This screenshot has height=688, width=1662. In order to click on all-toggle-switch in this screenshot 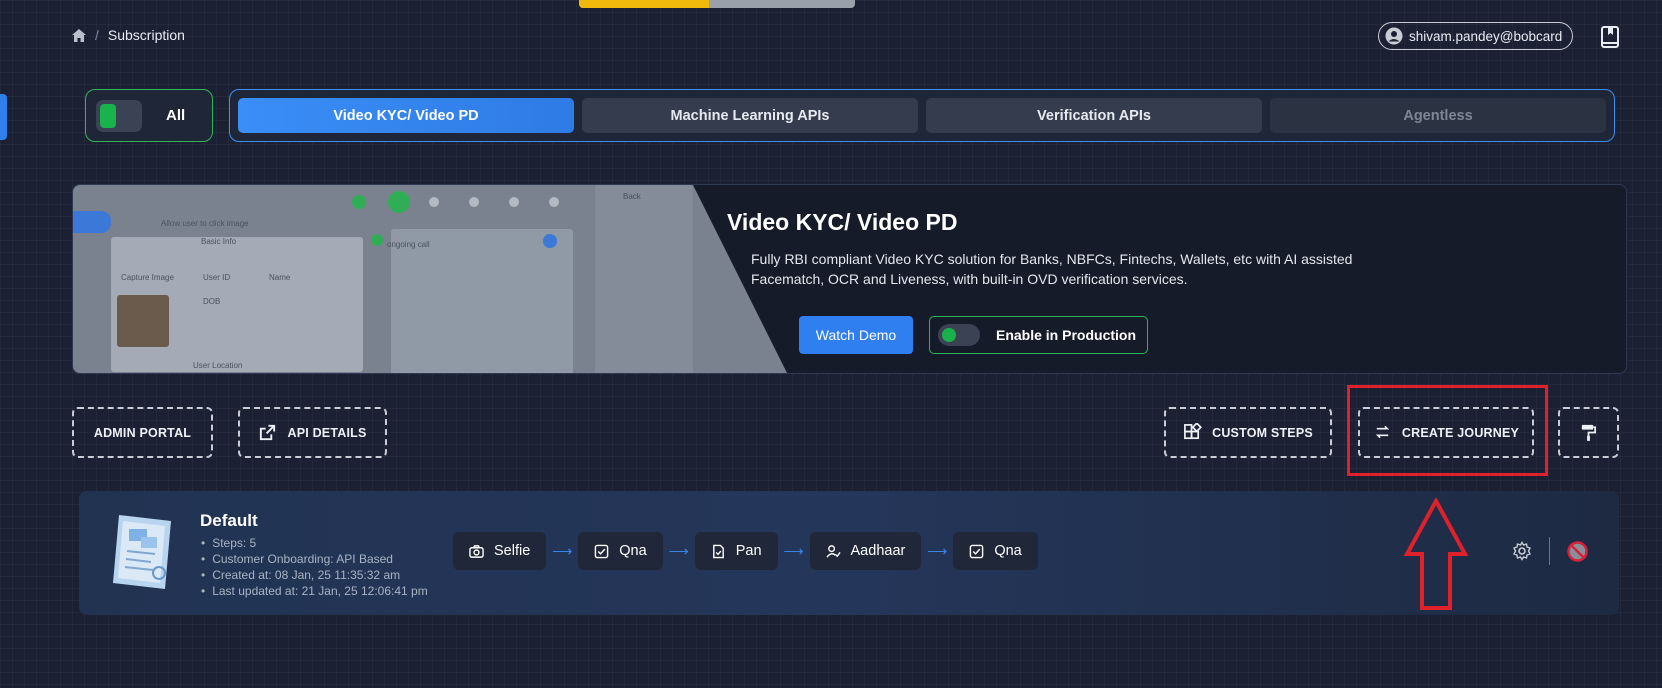, I will do `click(119, 115)`.